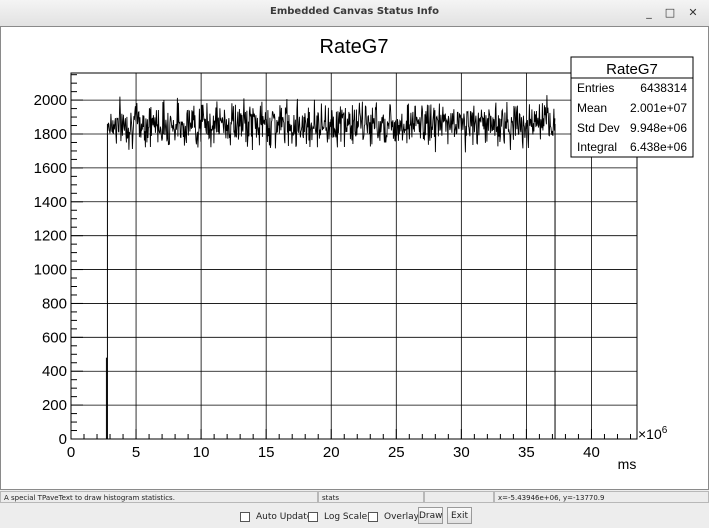 This screenshot has height=528, width=709. I want to click on x-exponent-base: ×10, so click(650, 434).